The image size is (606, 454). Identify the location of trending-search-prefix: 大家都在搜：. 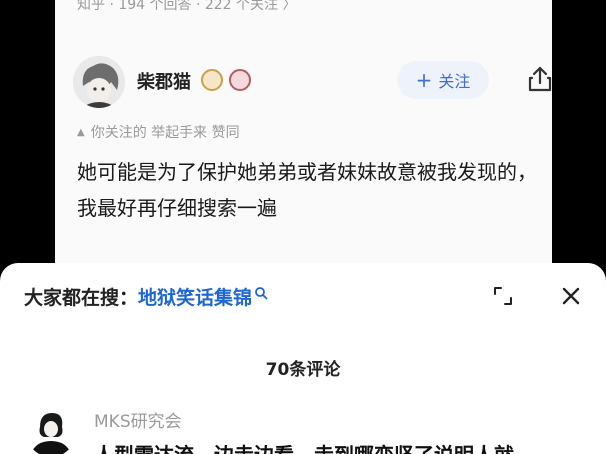
(81, 298).